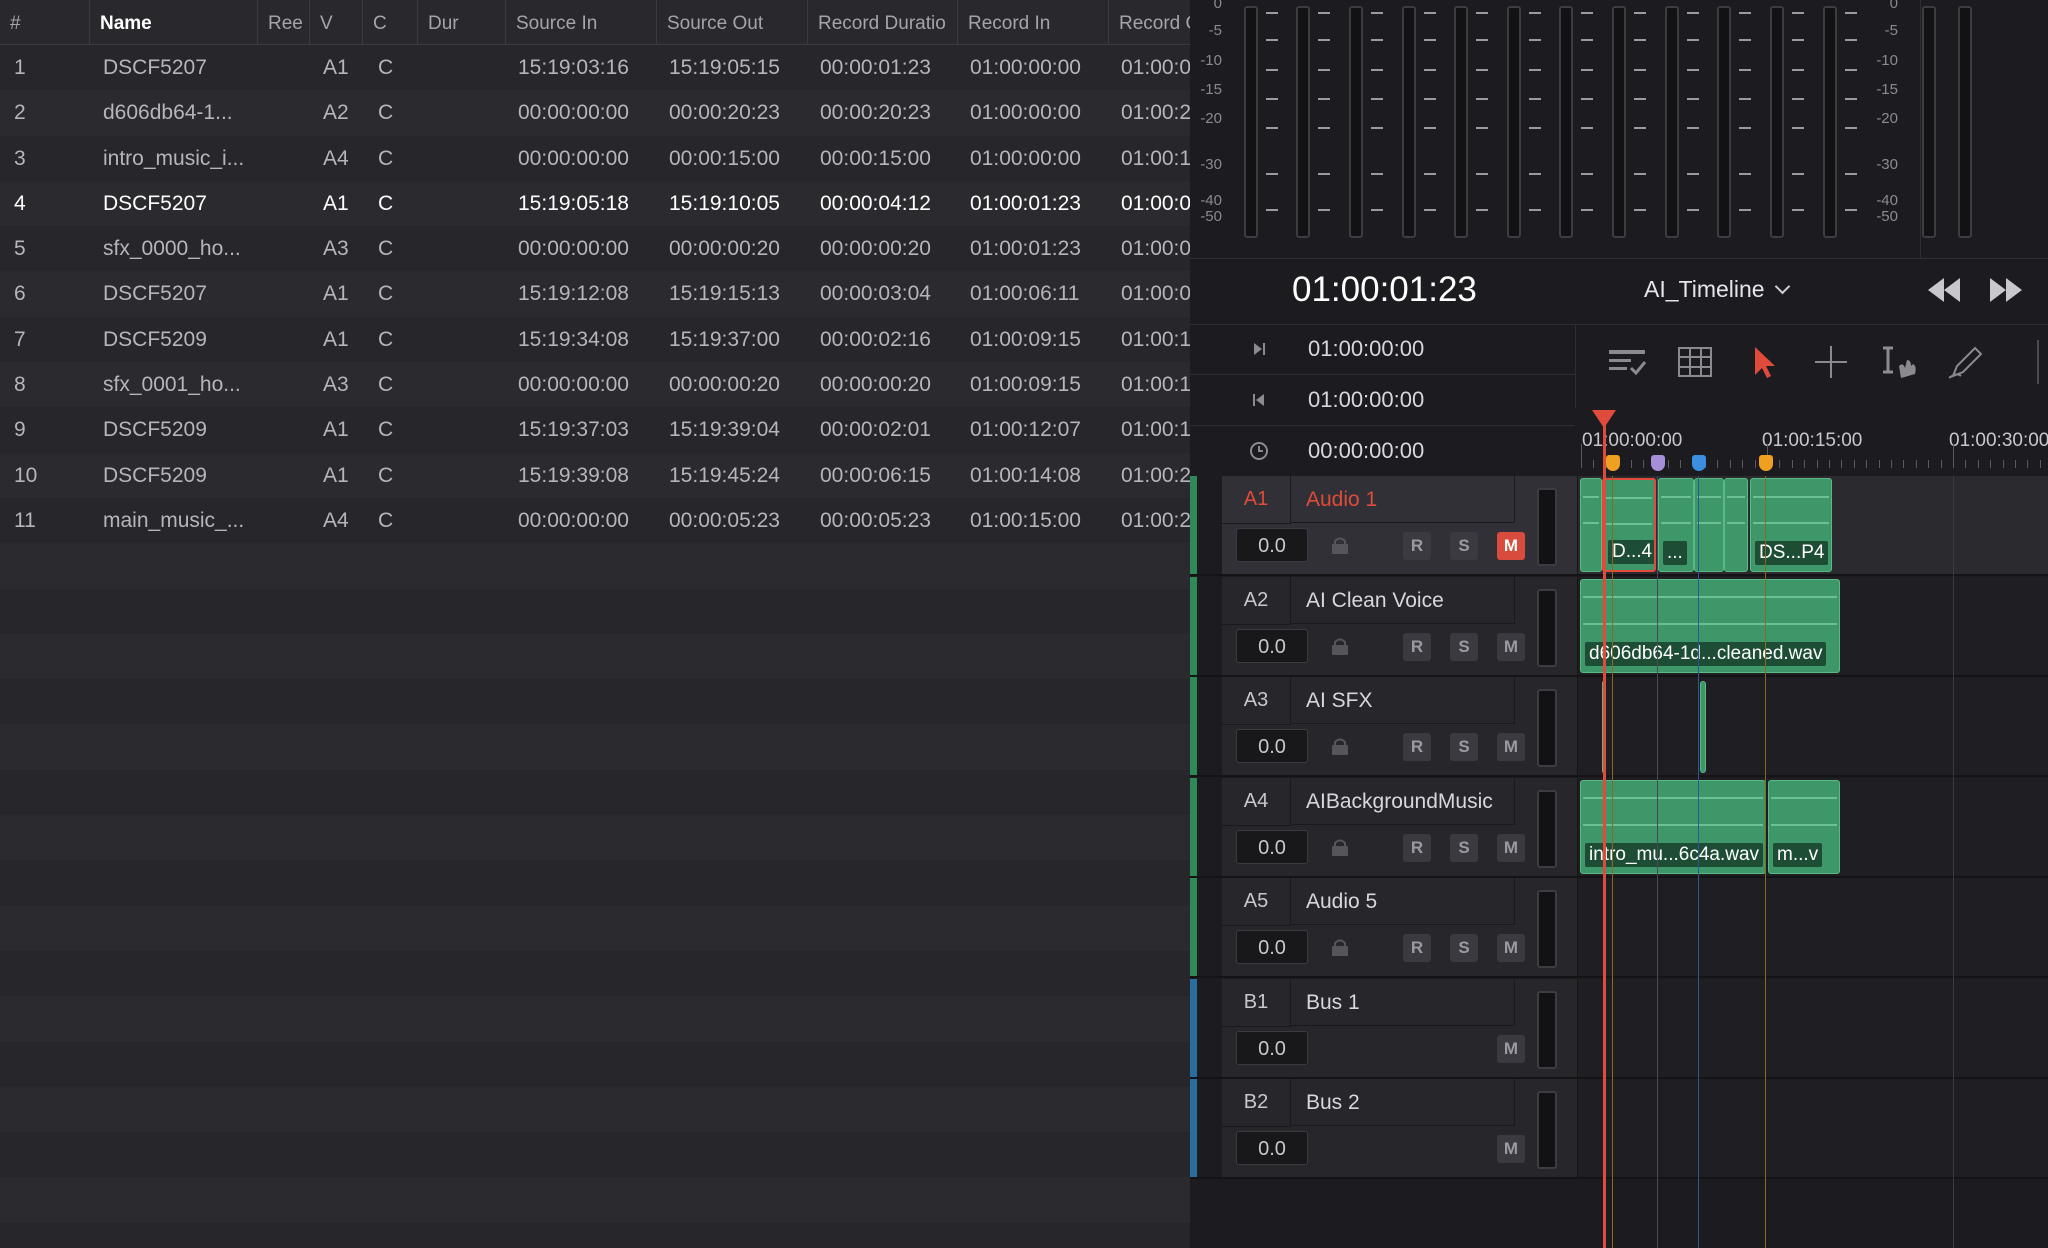  I want to click on track-name: Bus 1, so click(1402, 1002).